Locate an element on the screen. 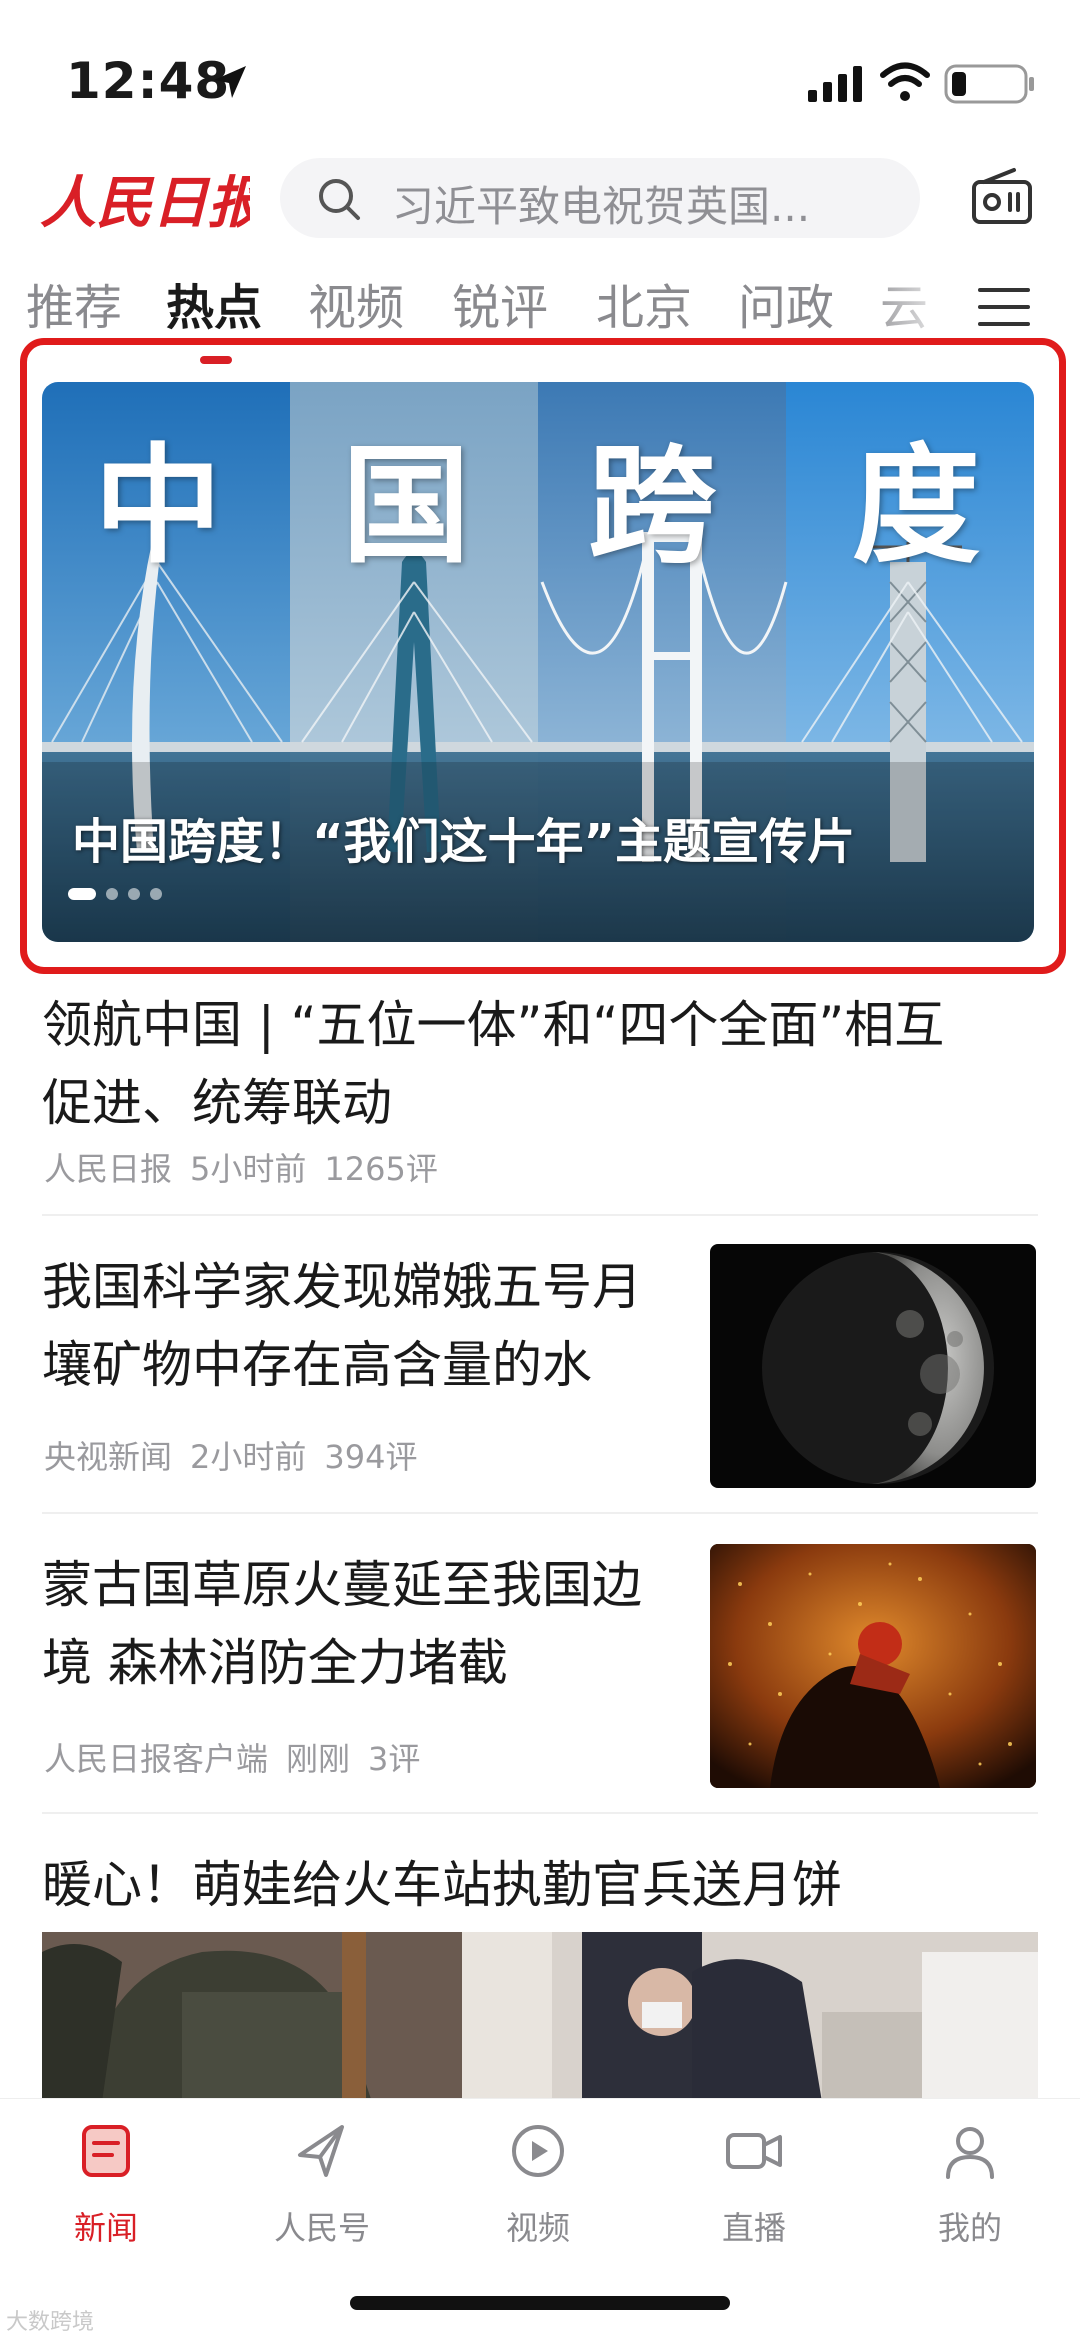 The width and height of the screenshot is (1080, 2339). video-strip-image is located at coordinates (540, 2017).